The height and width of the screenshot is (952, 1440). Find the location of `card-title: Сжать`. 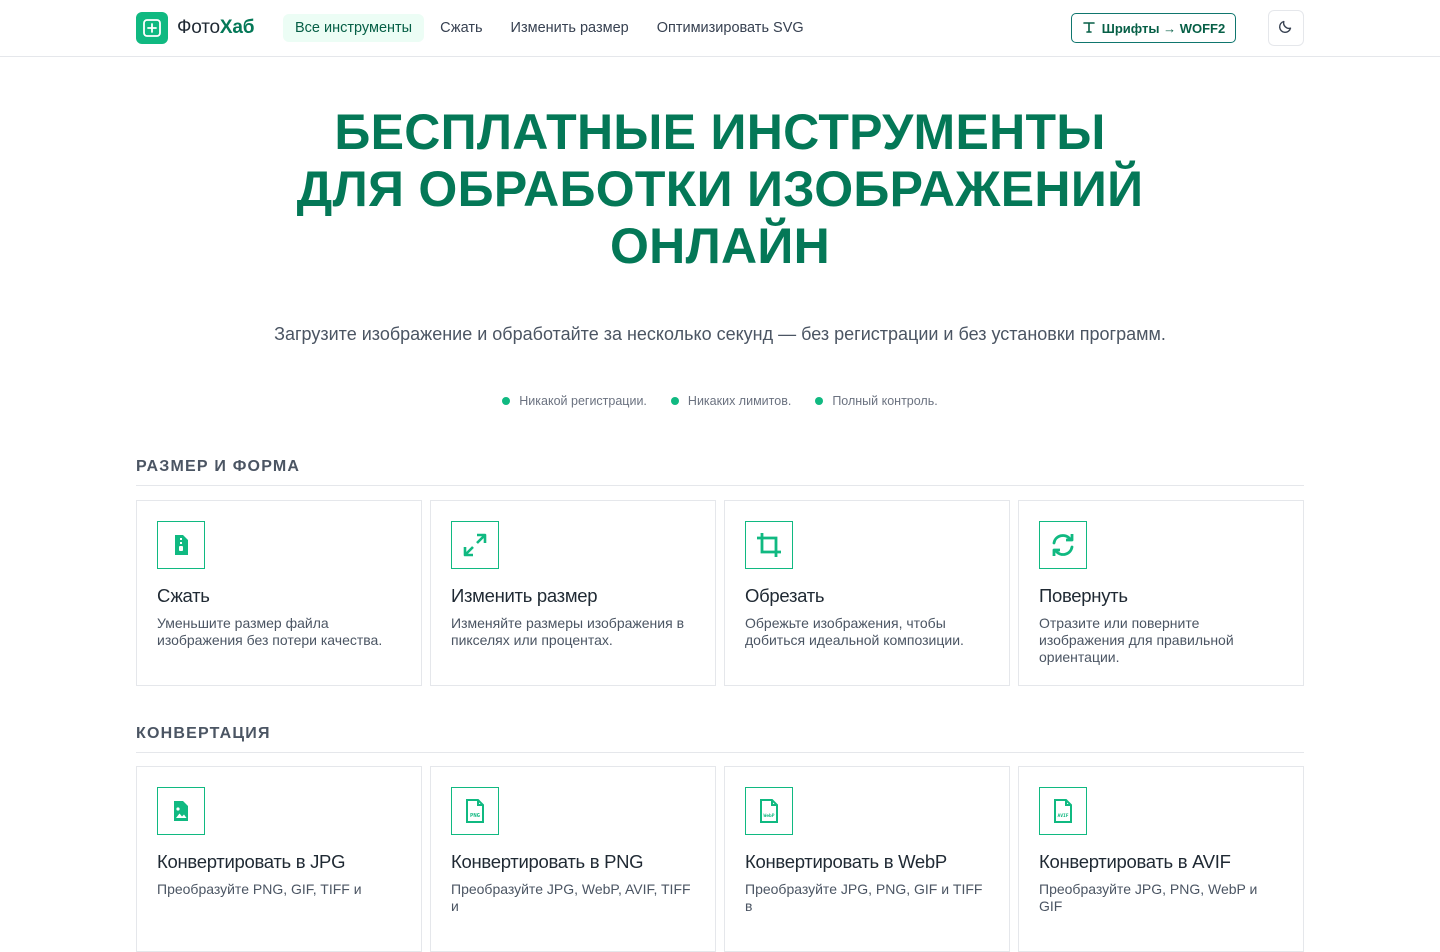

card-title: Сжать is located at coordinates (183, 595).